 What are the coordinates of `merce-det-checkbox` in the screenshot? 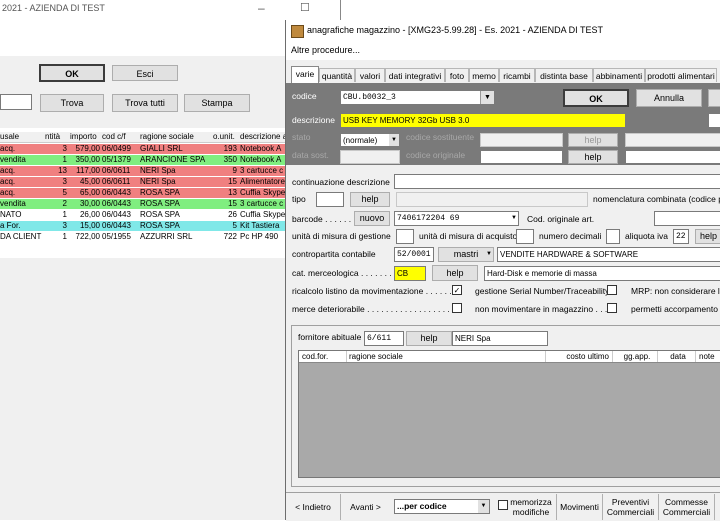 It's located at (457, 308).